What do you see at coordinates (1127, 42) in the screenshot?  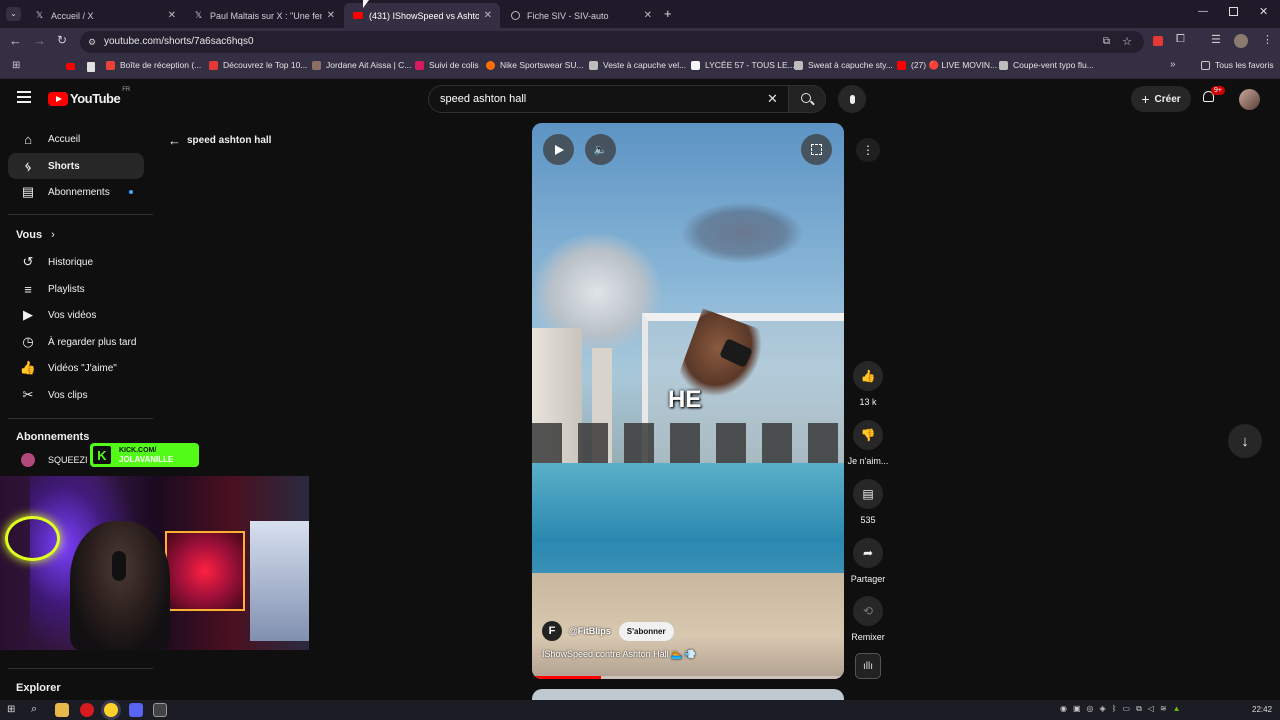 I see `bookmark-star-icon: ☆` at bounding box center [1127, 42].